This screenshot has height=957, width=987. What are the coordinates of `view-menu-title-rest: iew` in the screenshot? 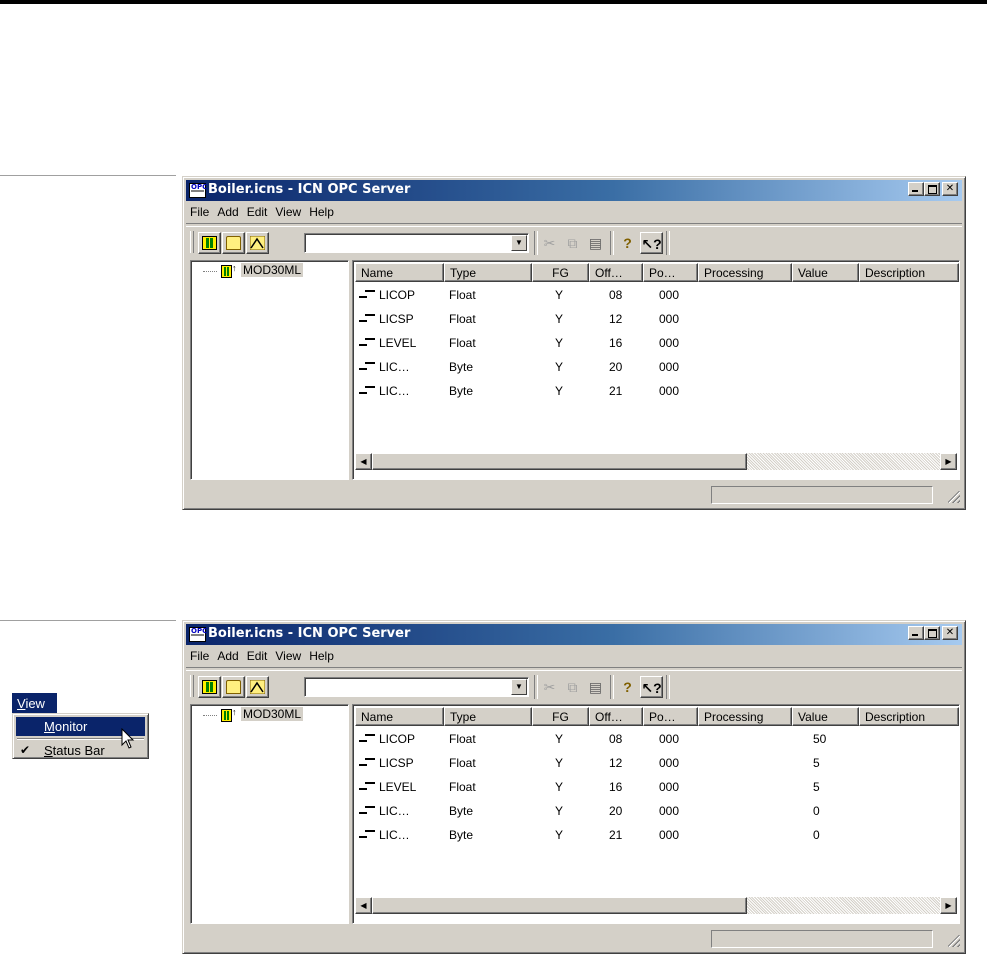 It's located at (35, 703).